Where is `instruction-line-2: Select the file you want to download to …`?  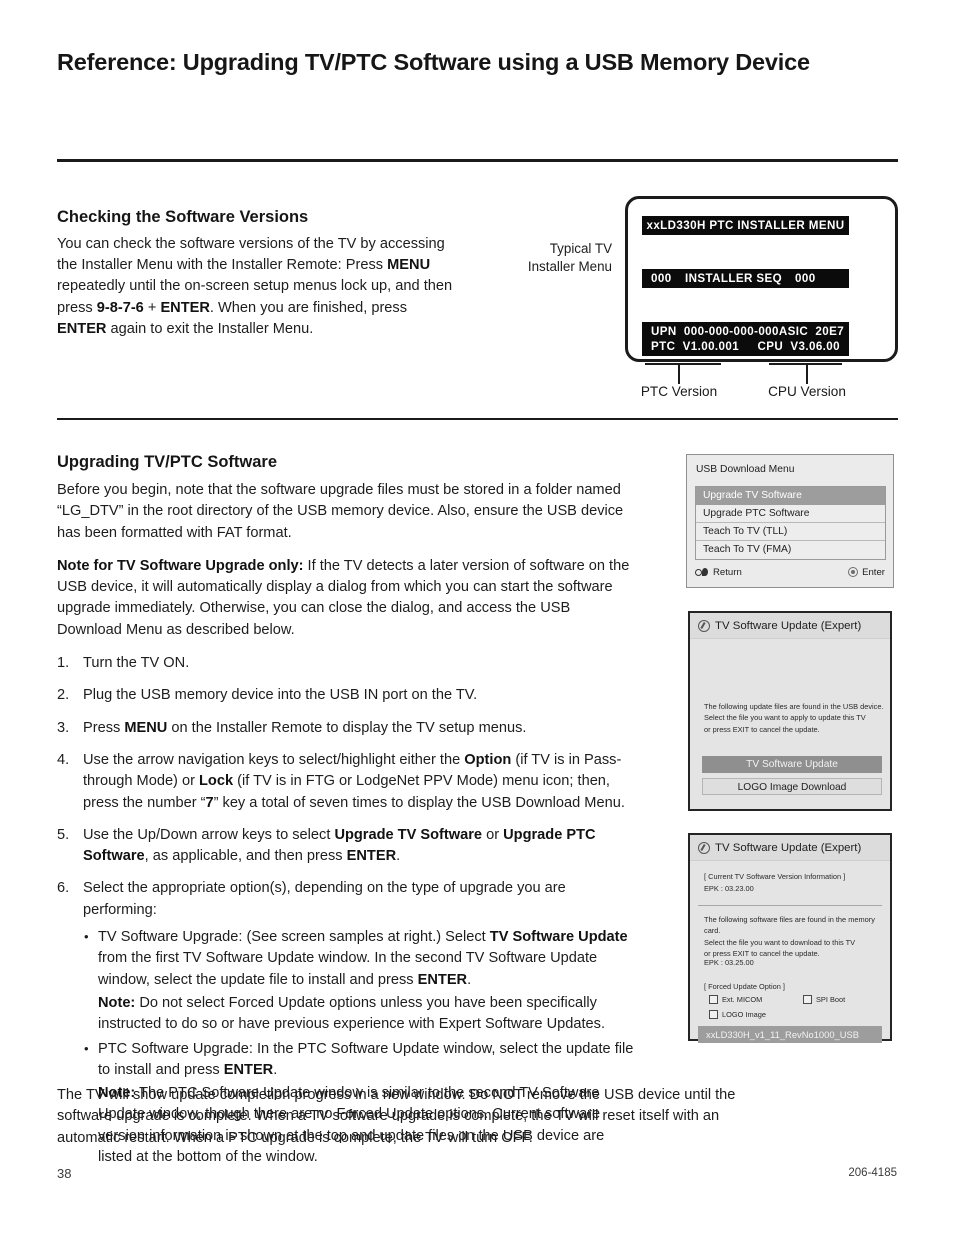
instruction-line-2: Select the file you want to download to … is located at coordinates (780, 942).